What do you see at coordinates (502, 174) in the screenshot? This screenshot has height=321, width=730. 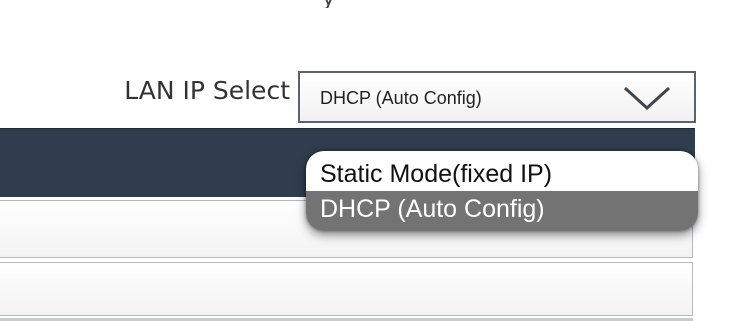 I see `option-static-mode: Static Mode(fixed IP)` at bounding box center [502, 174].